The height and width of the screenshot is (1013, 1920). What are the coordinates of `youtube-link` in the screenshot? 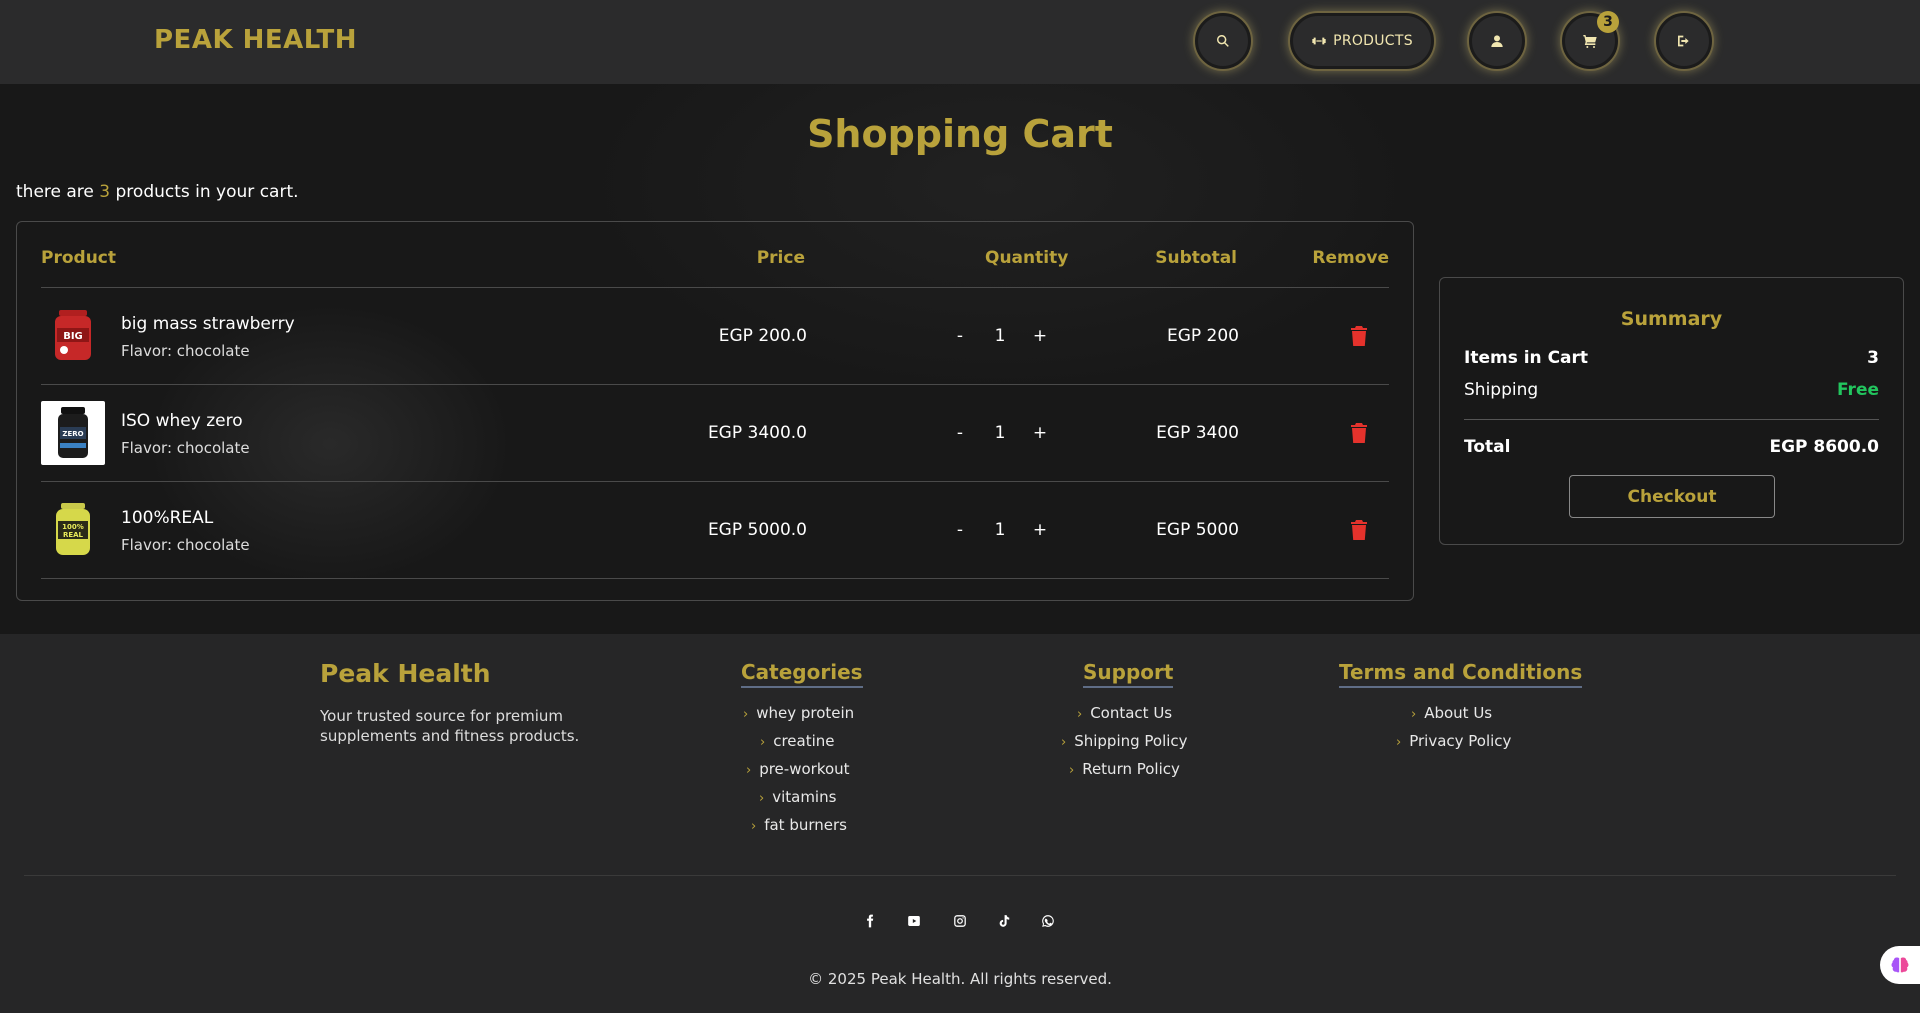 It's located at (914, 921).